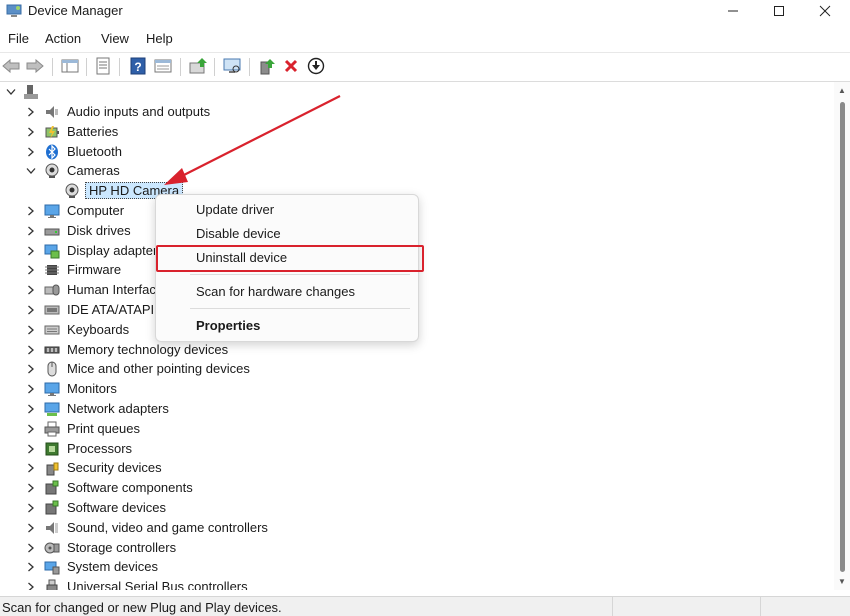  I want to click on menu-update-driver: Update driver, so click(287, 210).